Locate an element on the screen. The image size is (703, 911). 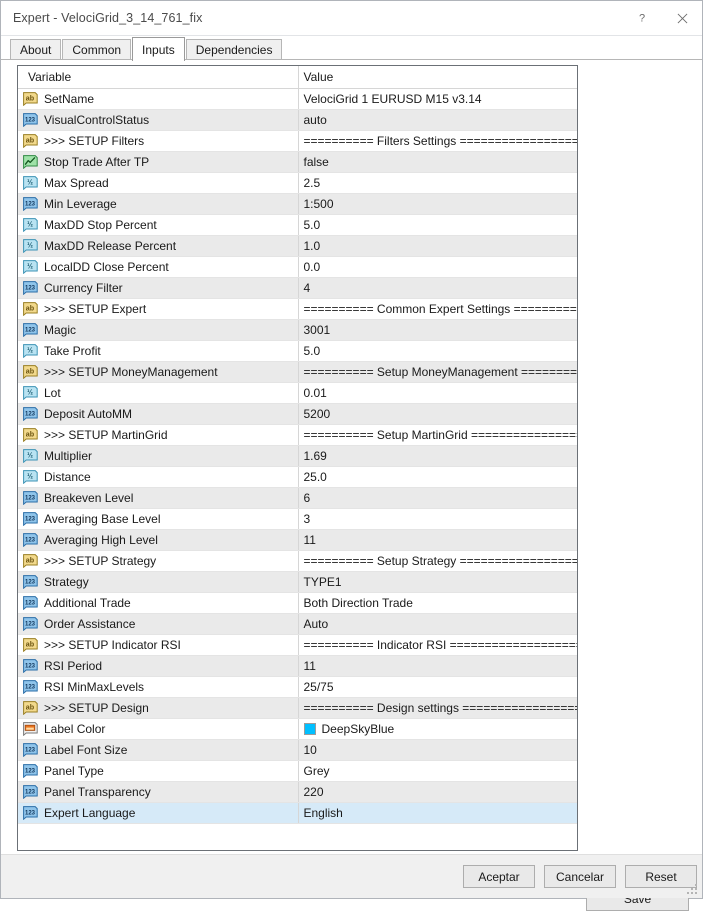
variable-cell: ab SetName is located at coordinates (158, 99).